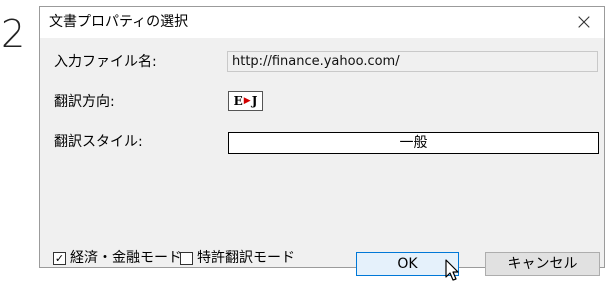  Describe the element at coordinates (407, 264) in the screenshot. I see `ok-button: OK` at that location.